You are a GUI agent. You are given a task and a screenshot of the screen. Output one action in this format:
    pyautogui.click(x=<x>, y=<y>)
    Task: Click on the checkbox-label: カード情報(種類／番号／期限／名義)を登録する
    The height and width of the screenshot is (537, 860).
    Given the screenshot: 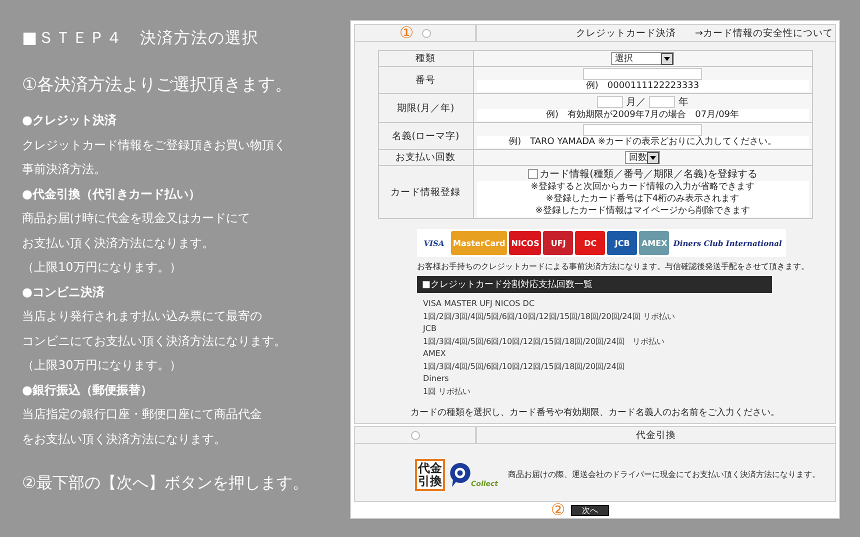 What is the action you would take?
    pyautogui.click(x=649, y=174)
    